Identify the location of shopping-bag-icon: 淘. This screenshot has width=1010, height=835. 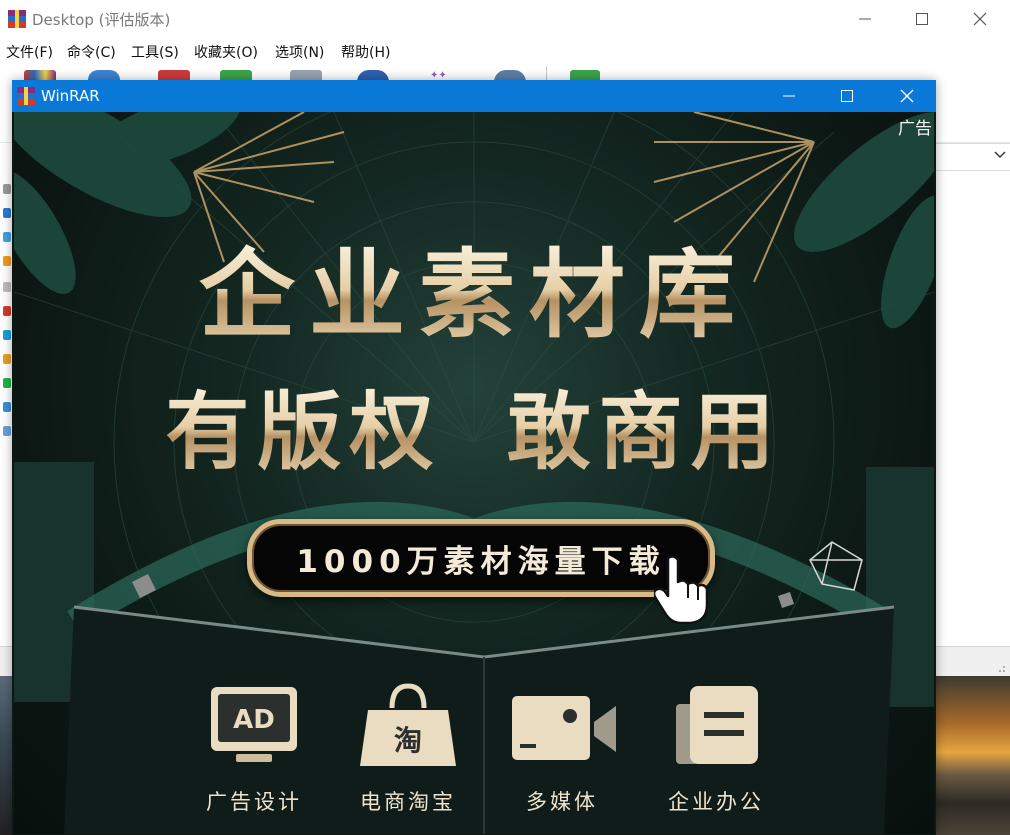
(408, 724).